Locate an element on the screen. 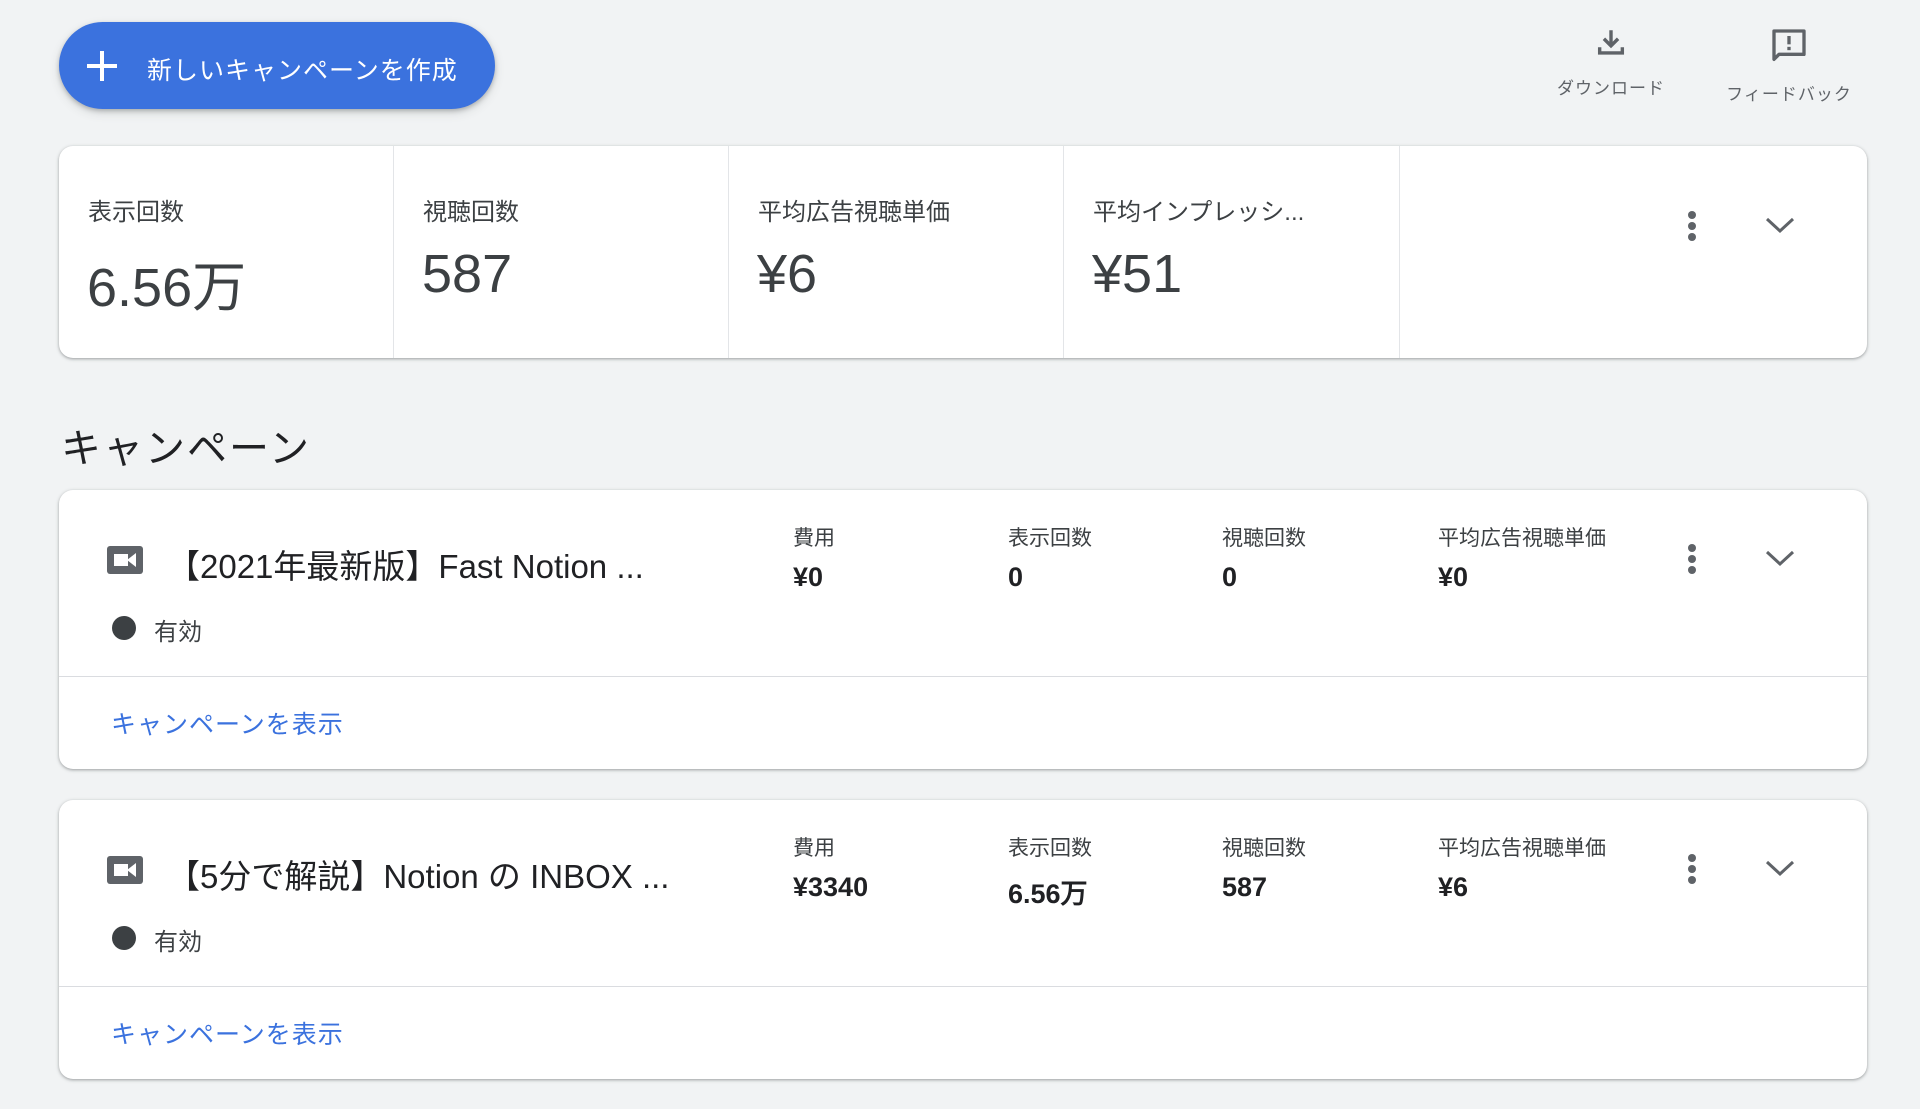 The image size is (1920, 1109). download-icon is located at coordinates (1611, 42).